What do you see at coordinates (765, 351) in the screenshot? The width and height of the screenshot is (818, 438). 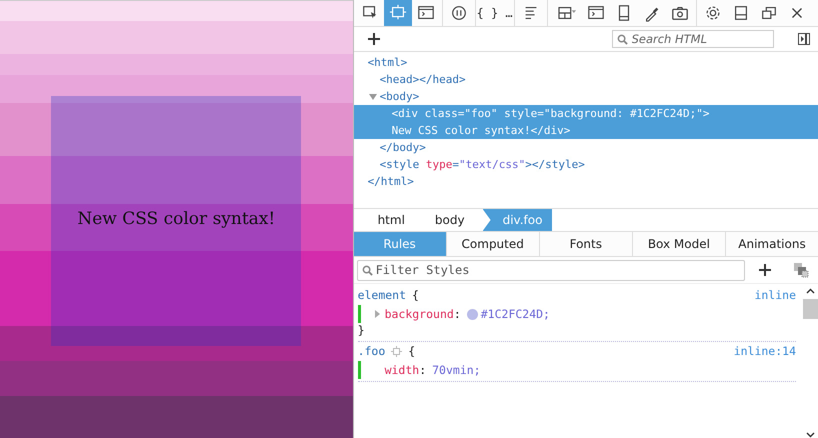 I see `rule-source-link: inline:14` at bounding box center [765, 351].